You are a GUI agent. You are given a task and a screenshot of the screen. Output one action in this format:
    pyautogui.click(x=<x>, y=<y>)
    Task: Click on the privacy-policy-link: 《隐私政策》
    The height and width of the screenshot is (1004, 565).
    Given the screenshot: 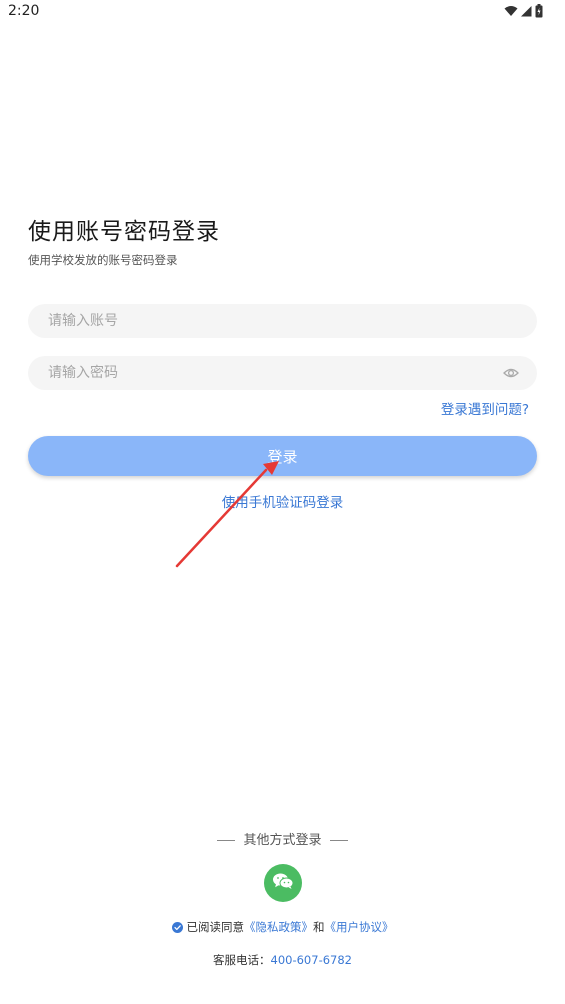 What is the action you would take?
    pyautogui.click(x=278, y=927)
    